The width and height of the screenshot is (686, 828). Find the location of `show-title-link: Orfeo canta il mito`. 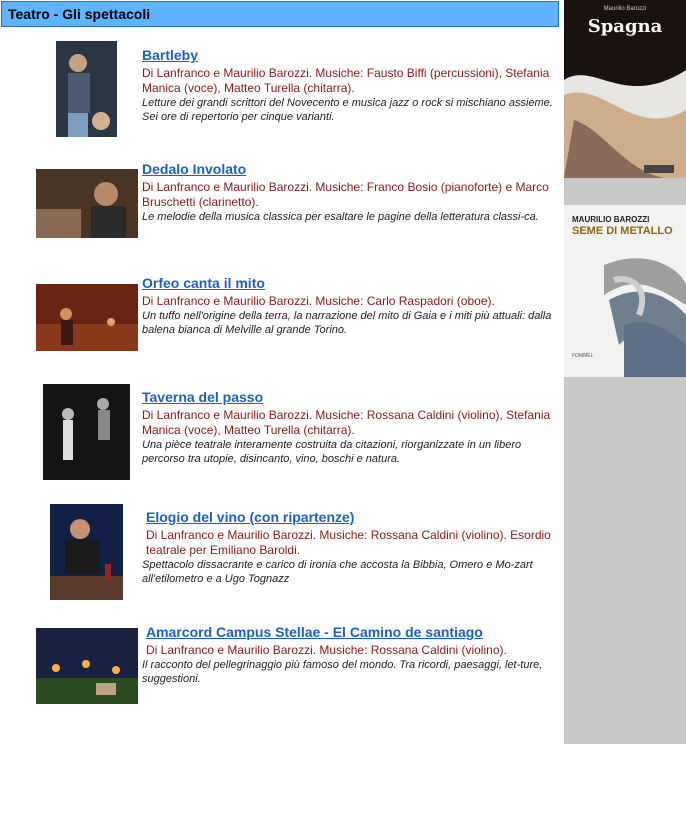

show-title-link: Orfeo canta il mito is located at coordinates (352, 283).